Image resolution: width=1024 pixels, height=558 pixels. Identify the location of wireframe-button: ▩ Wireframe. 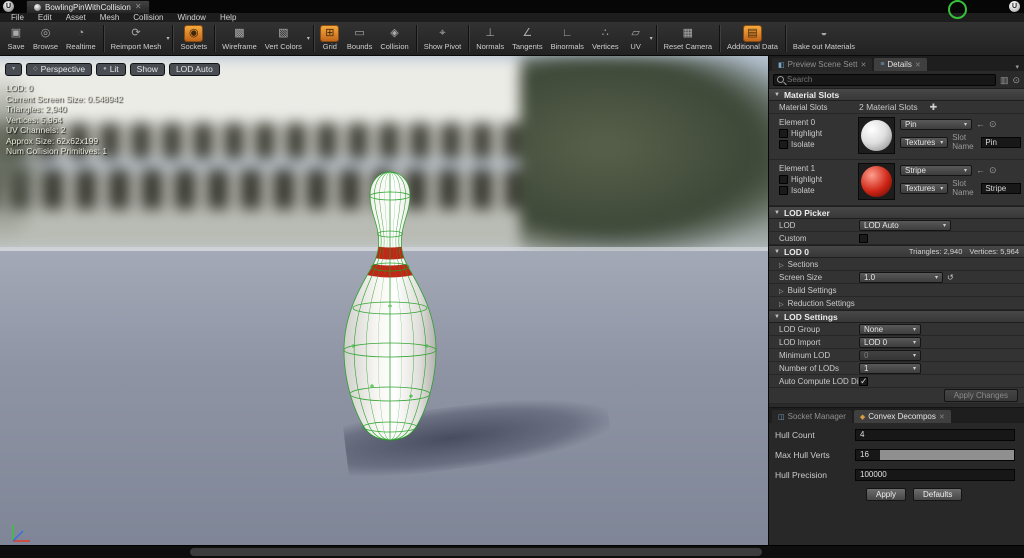
(239, 39).